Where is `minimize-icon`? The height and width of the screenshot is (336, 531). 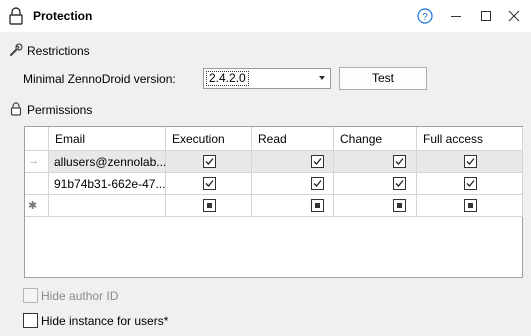
minimize-icon is located at coordinates (456, 16).